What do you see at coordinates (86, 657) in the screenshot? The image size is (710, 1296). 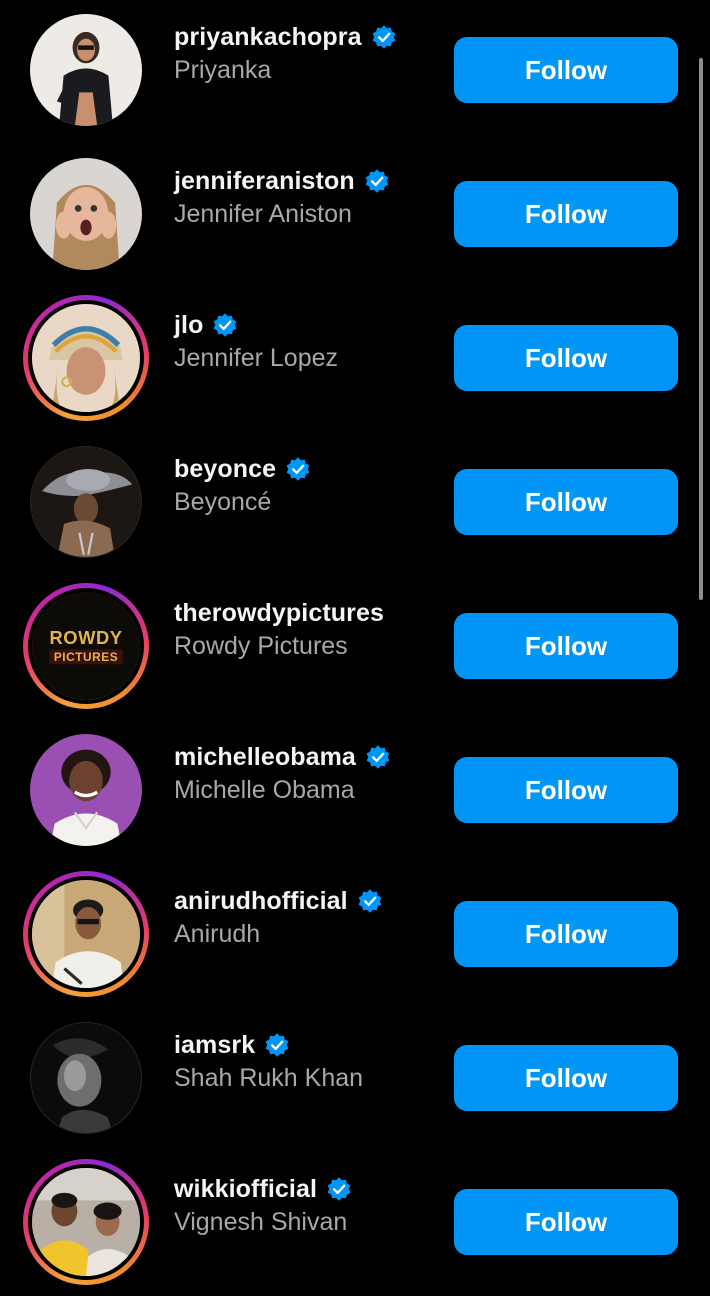 I see `svg-text: PICTURES` at bounding box center [86, 657].